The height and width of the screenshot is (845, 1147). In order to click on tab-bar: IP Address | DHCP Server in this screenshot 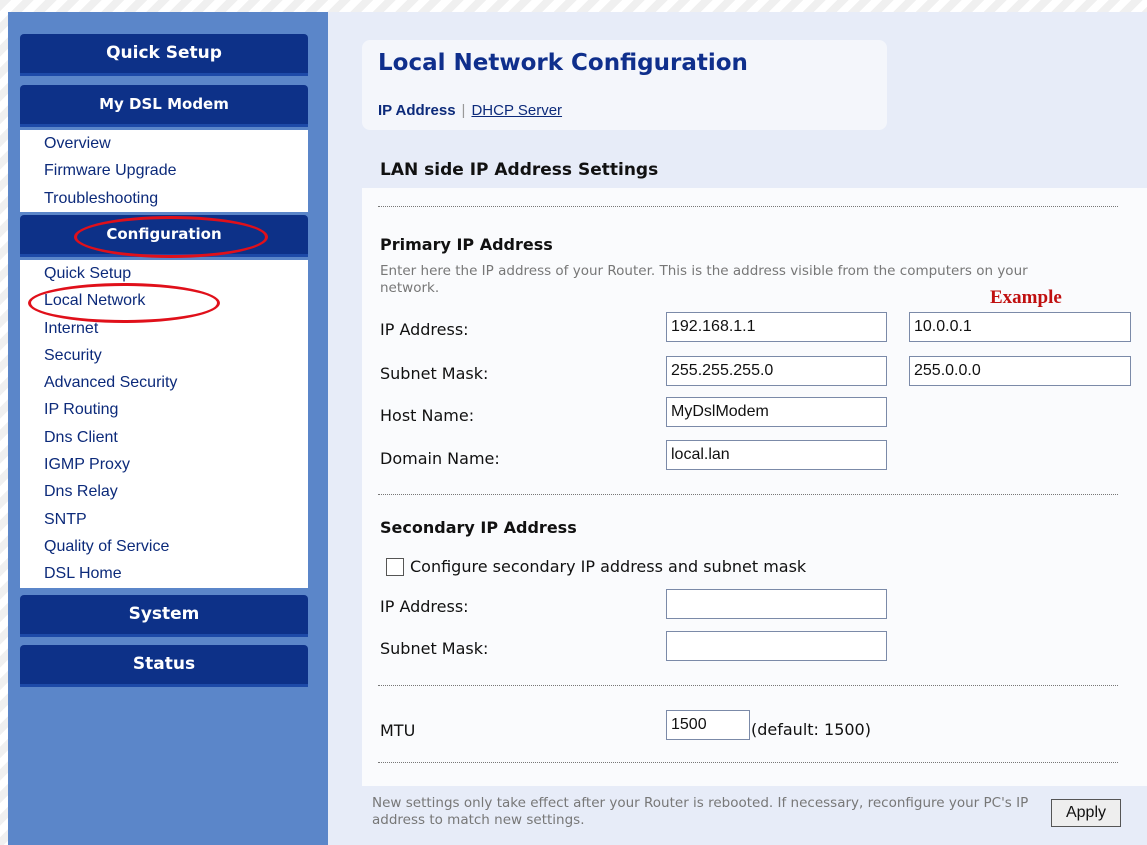, I will do `click(470, 110)`.